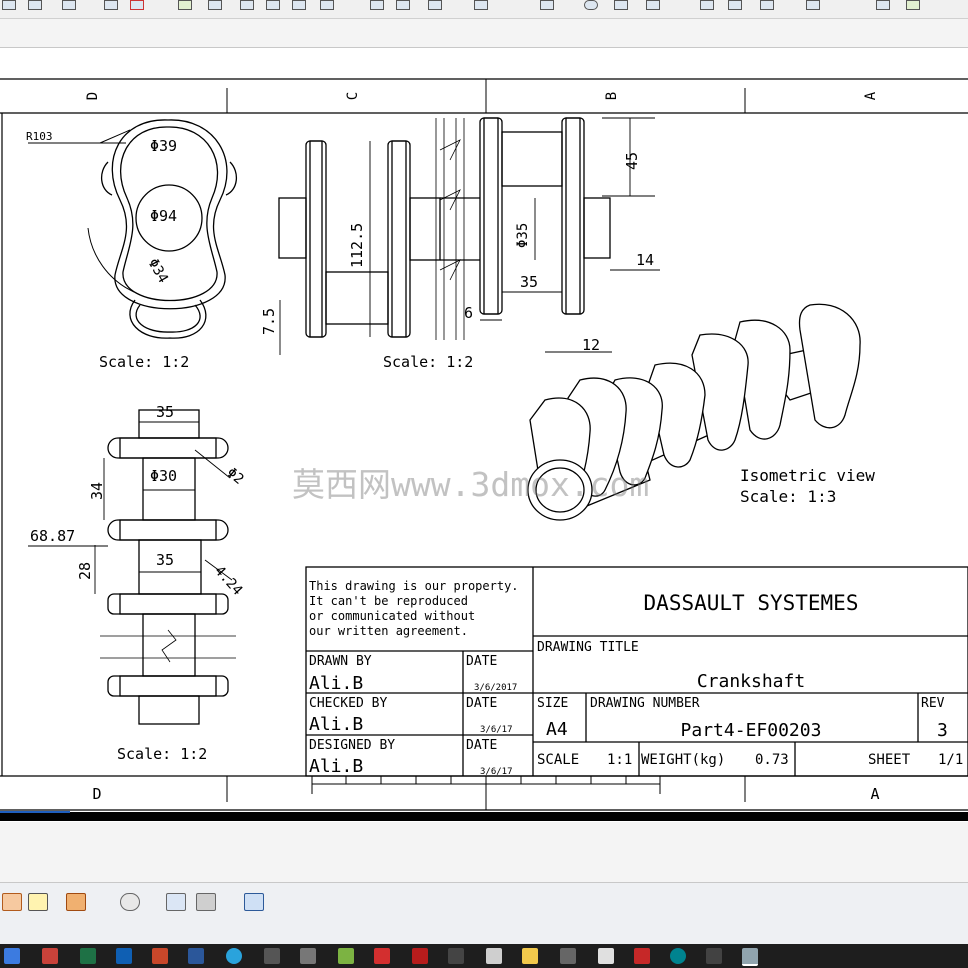 This screenshot has width=968, height=968. I want to click on left-view, so click(132, 229).